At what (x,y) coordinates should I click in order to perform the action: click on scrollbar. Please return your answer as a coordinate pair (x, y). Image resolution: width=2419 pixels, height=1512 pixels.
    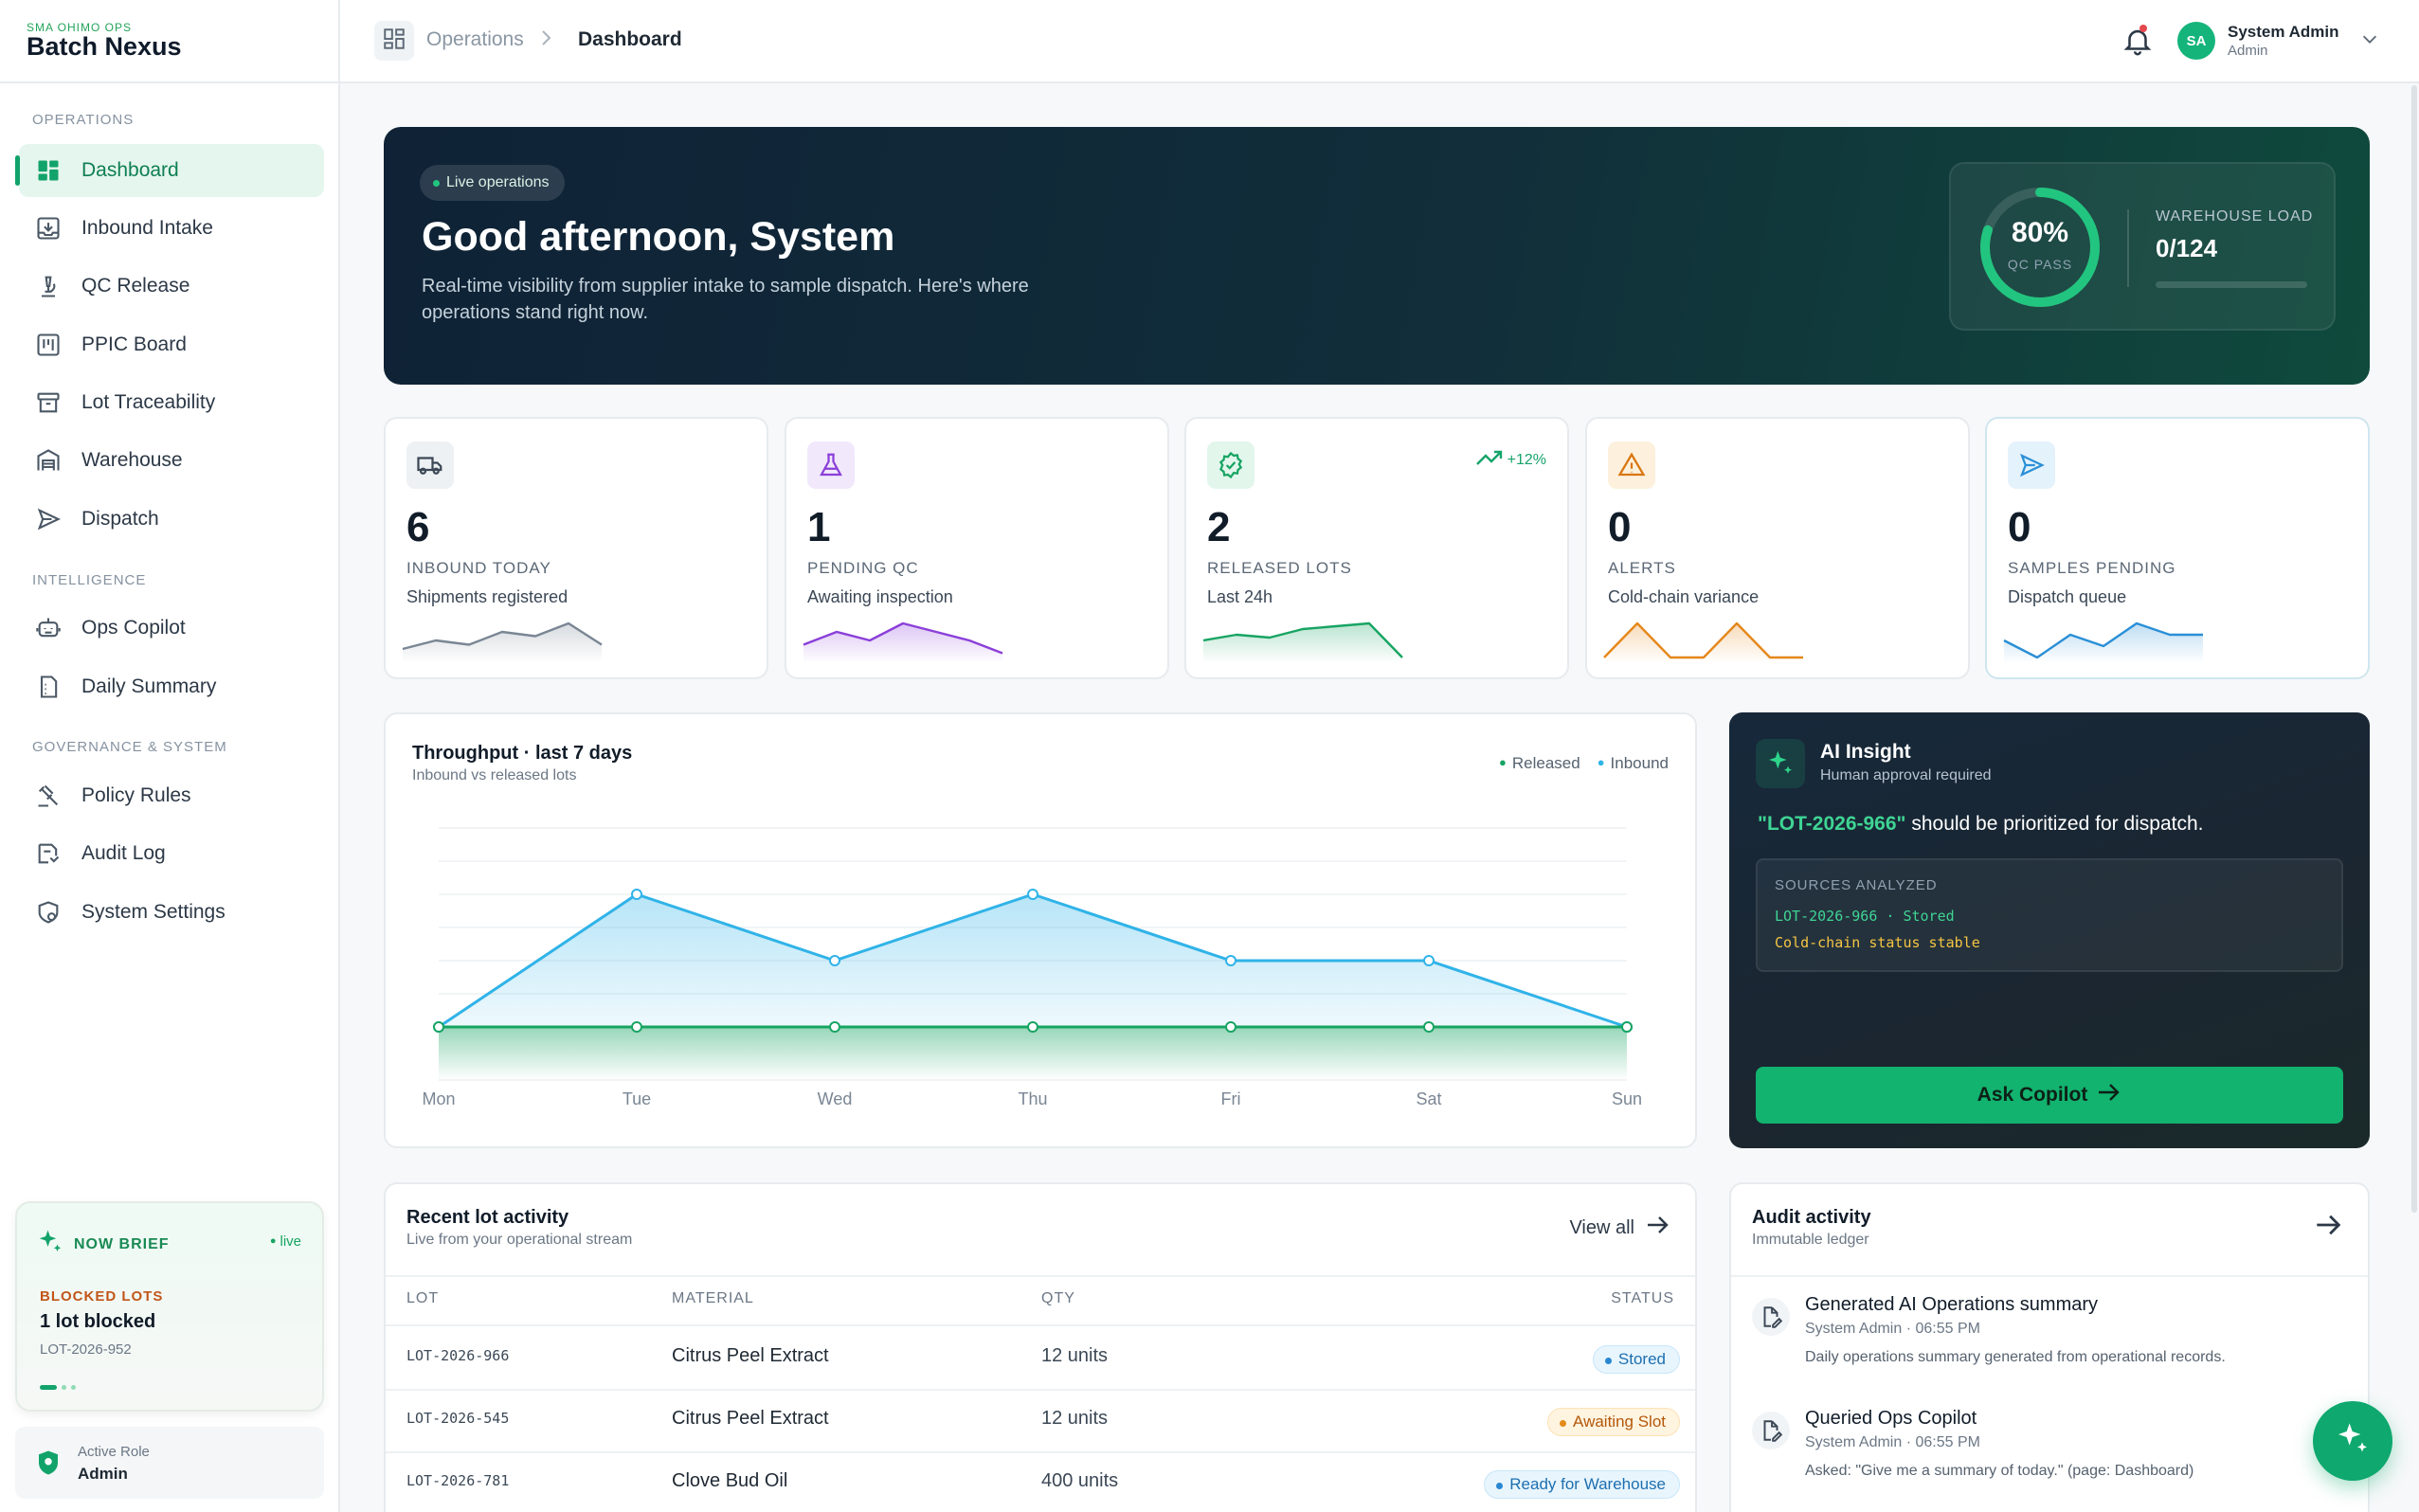
    Looking at the image, I should click on (2414, 649).